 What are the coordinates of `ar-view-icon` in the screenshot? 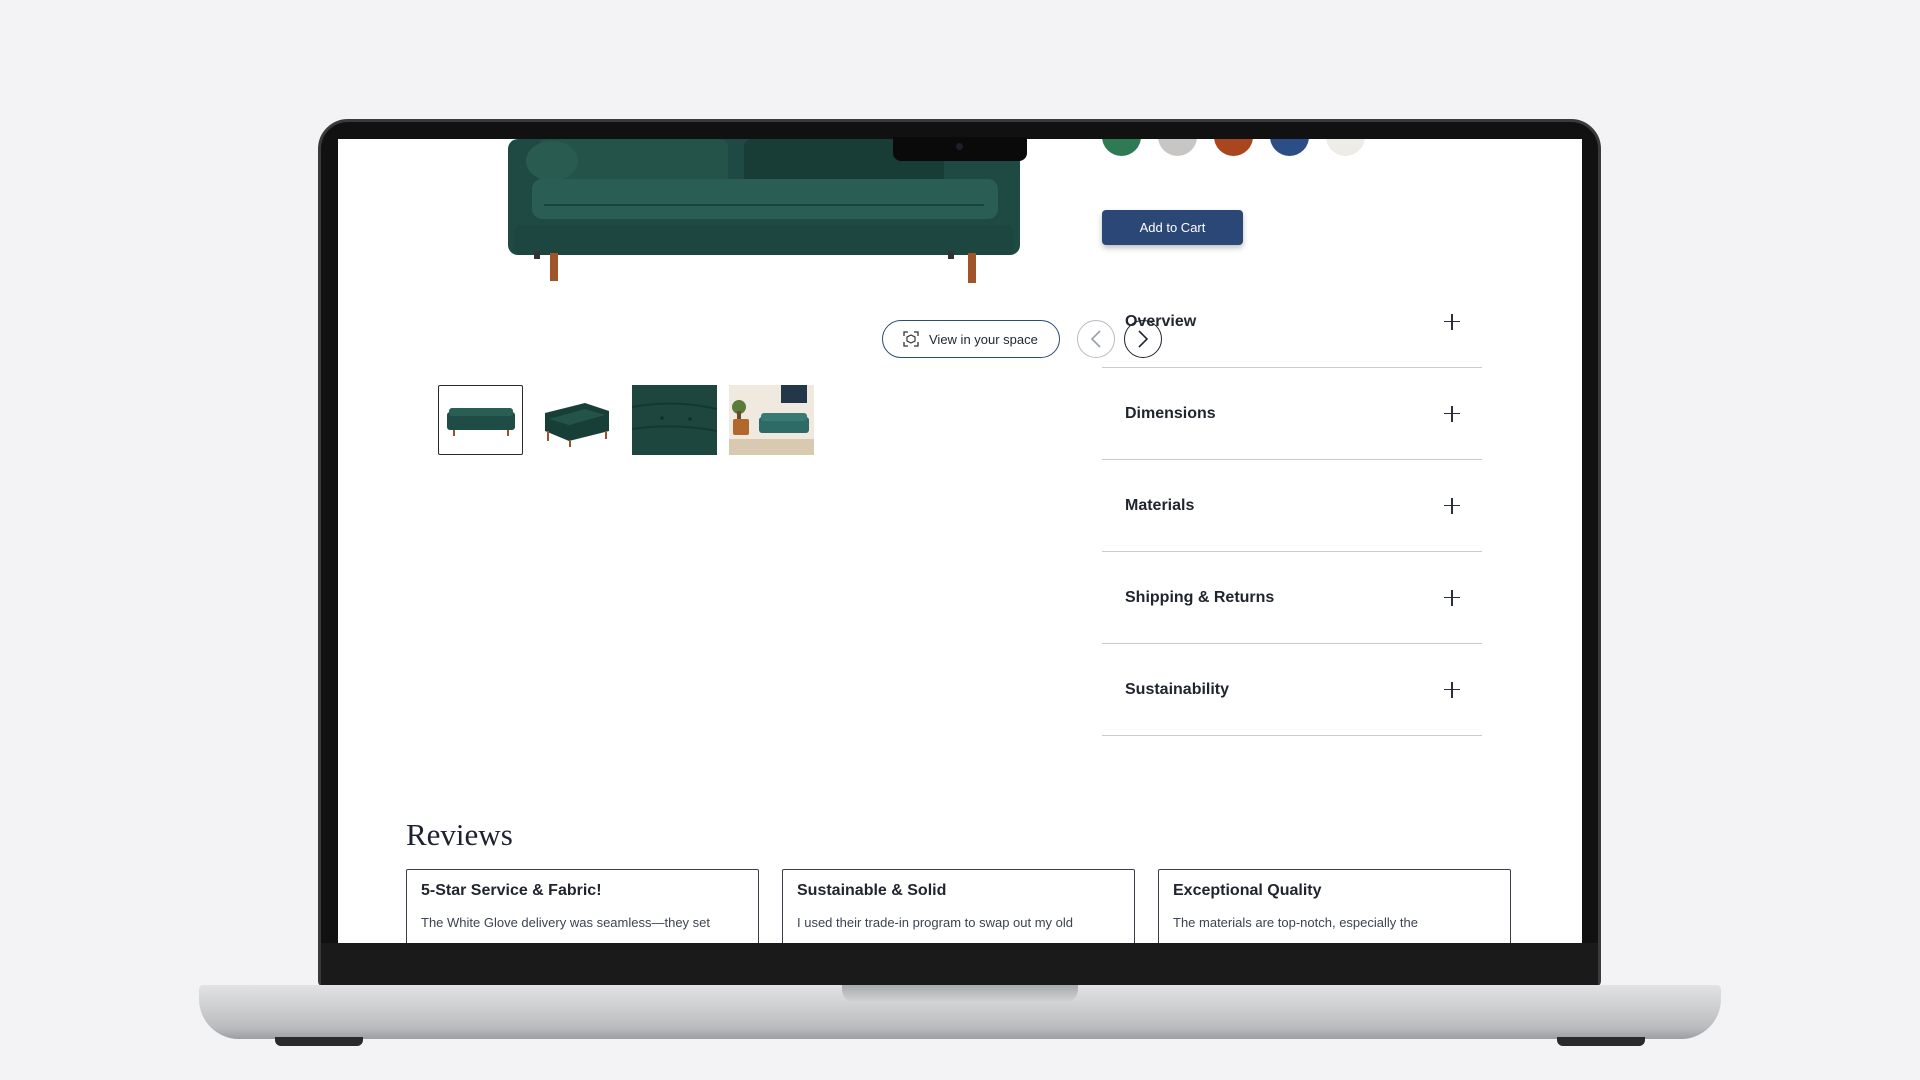 It's located at (911, 339).